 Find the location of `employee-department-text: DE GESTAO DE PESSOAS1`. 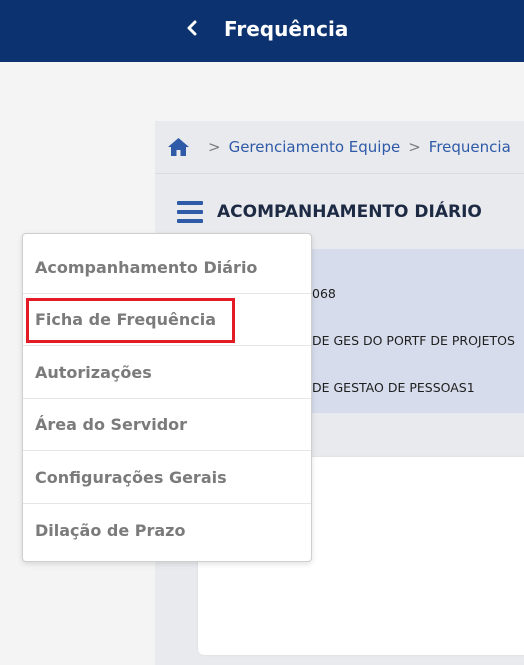

employee-department-text: DE GESTAO DE PESSOAS1 is located at coordinates (393, 387).